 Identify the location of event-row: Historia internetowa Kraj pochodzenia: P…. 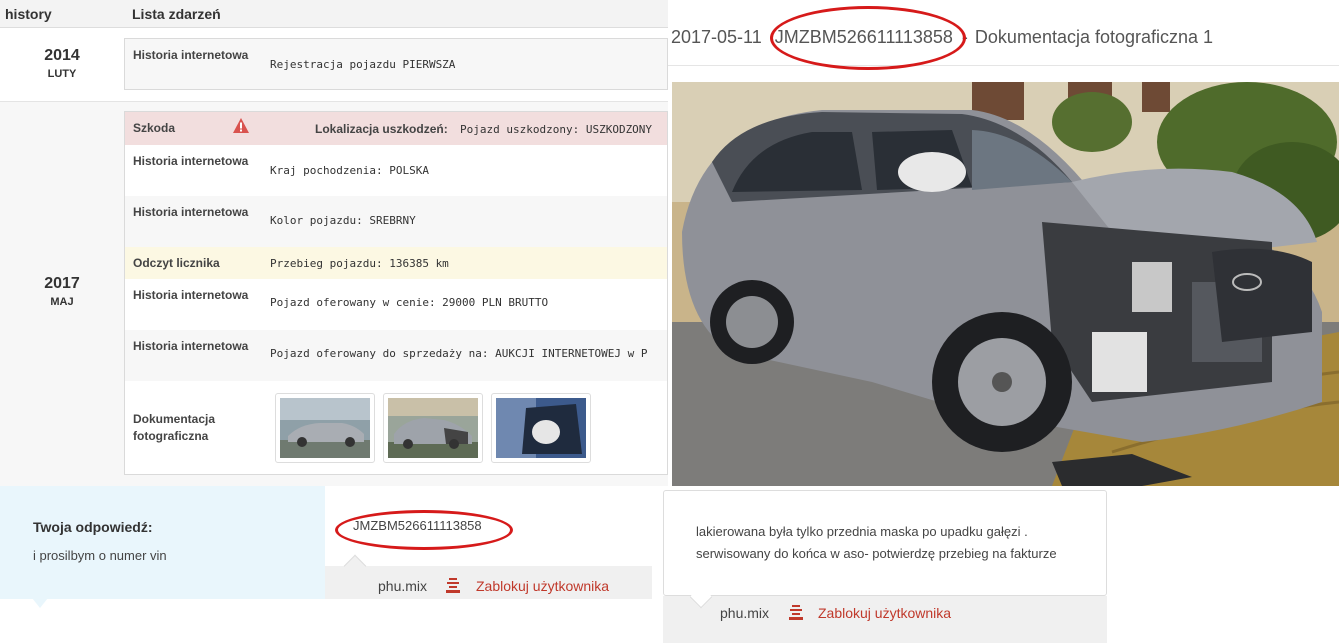
(396, 170).